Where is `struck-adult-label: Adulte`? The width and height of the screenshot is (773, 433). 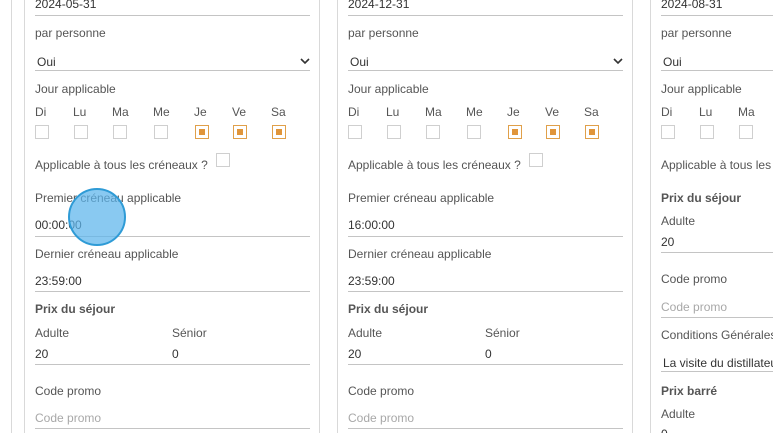
struck-adult-label: Adulte is located at coordinates (678, 414).